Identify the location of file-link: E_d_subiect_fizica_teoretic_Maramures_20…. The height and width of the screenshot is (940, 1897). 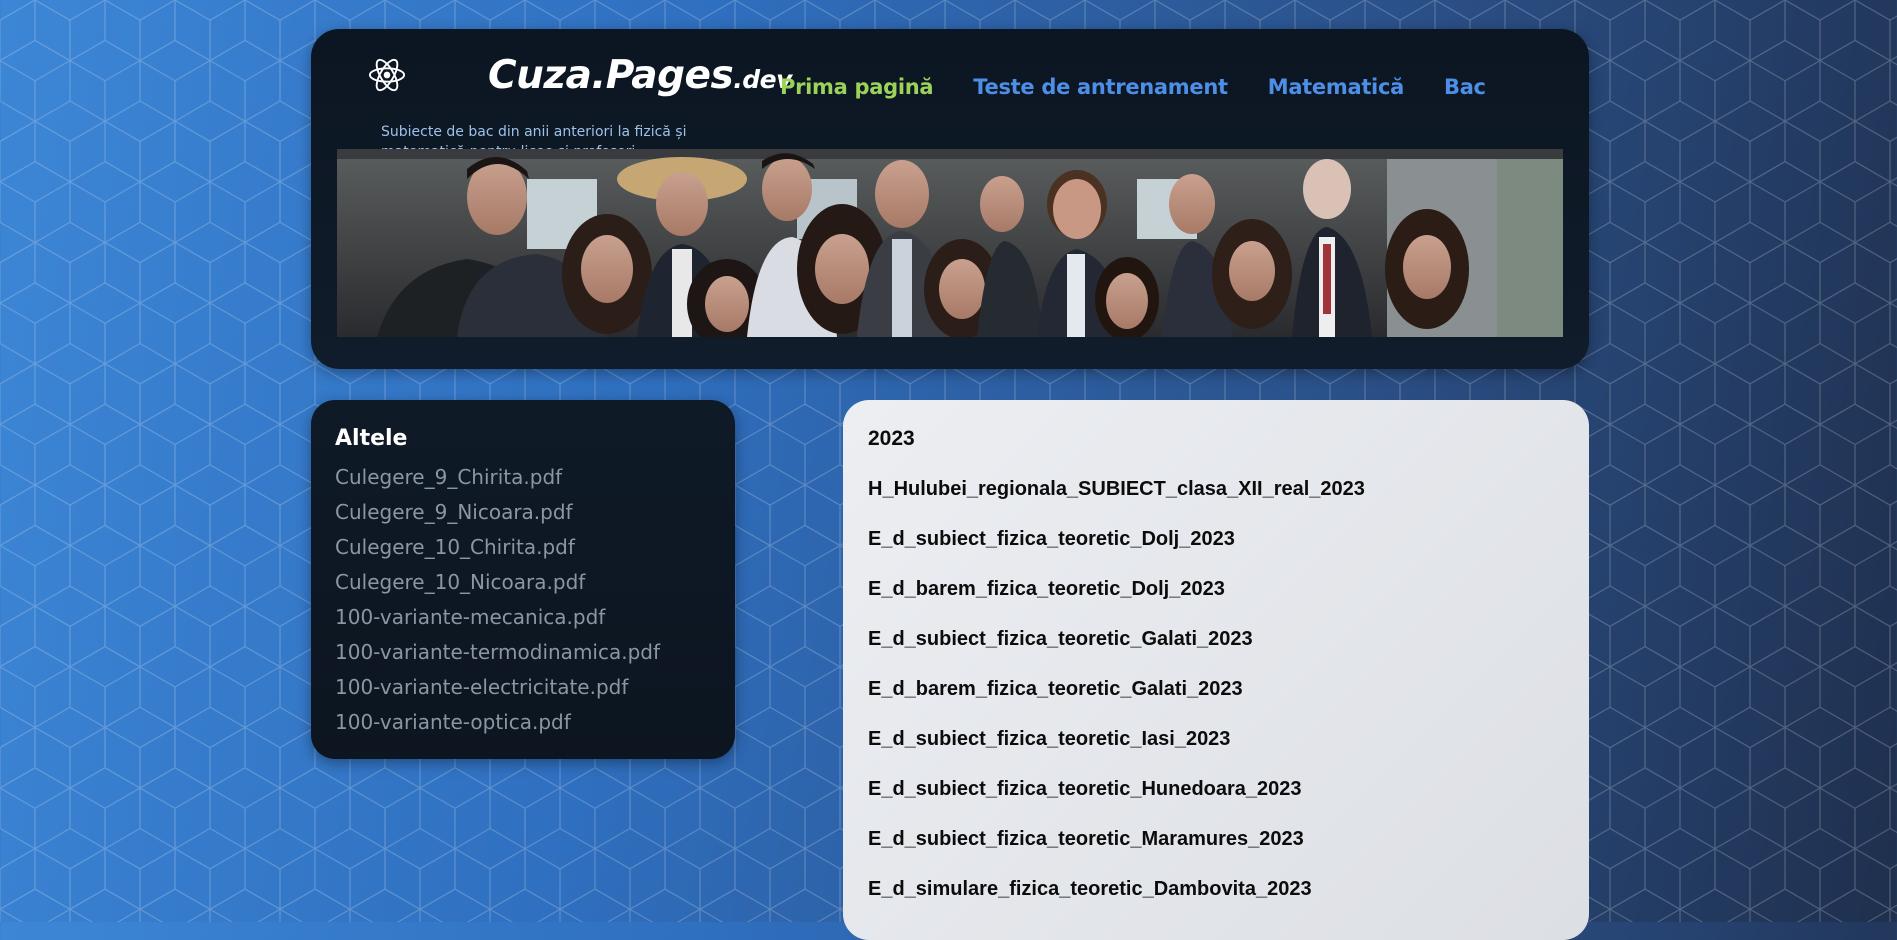
(1116, 851).